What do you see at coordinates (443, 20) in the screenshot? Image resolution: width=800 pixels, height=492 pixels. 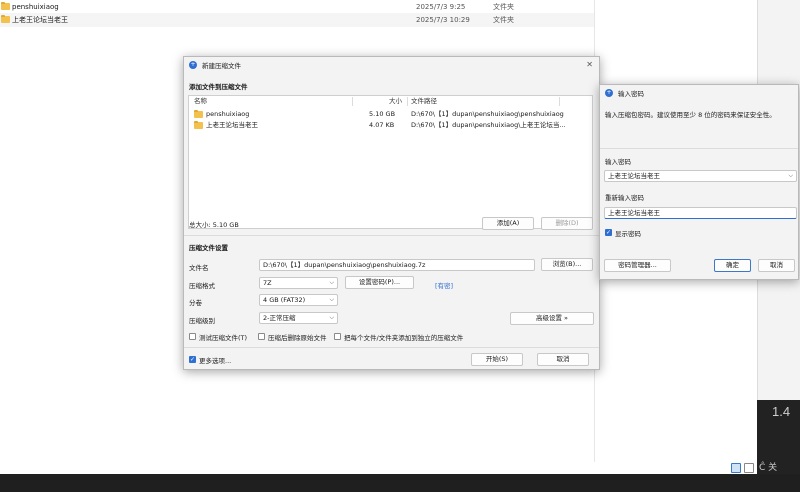 I see `file-date: 2025/7/3 10:29` at bounding box center [443, 20].